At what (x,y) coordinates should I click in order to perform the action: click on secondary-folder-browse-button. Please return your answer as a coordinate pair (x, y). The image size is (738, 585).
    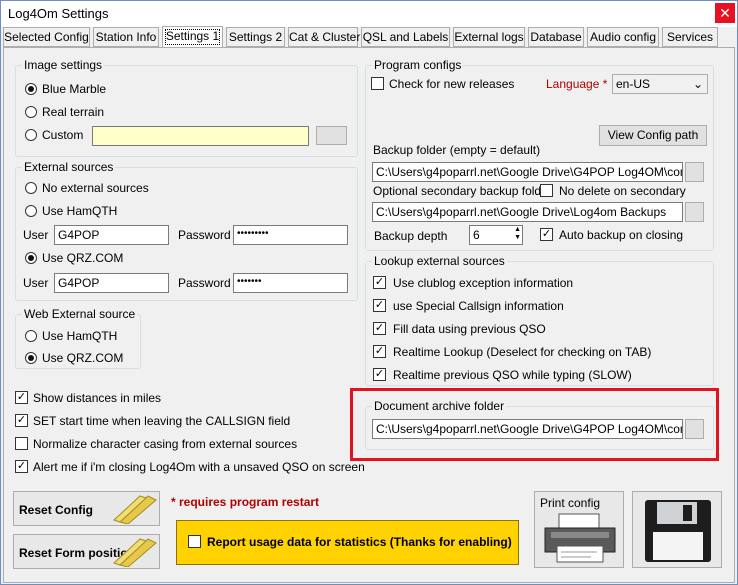
    Looking at the image, I should click on (694, 212).